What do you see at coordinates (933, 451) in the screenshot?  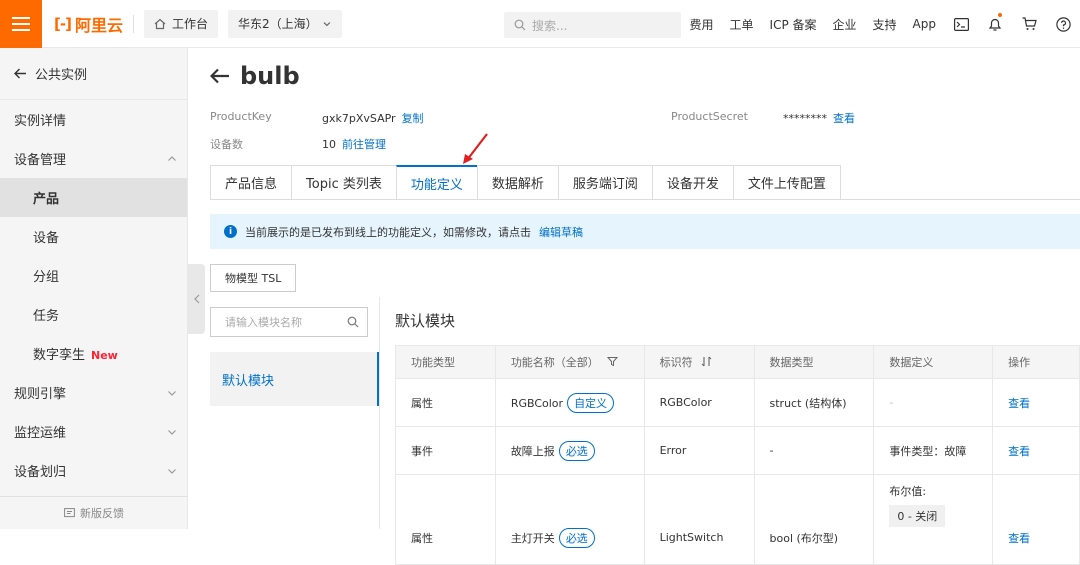 I see `cell-definition: 事件类型：故障` at bounding box center [933, 451].